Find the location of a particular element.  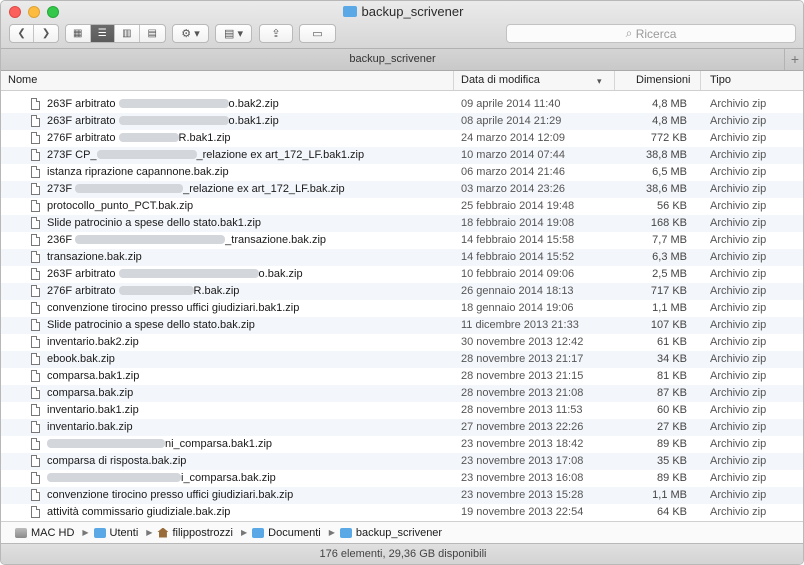

search-field: ⌕ Ricerca is located at coordinates (651, 33).